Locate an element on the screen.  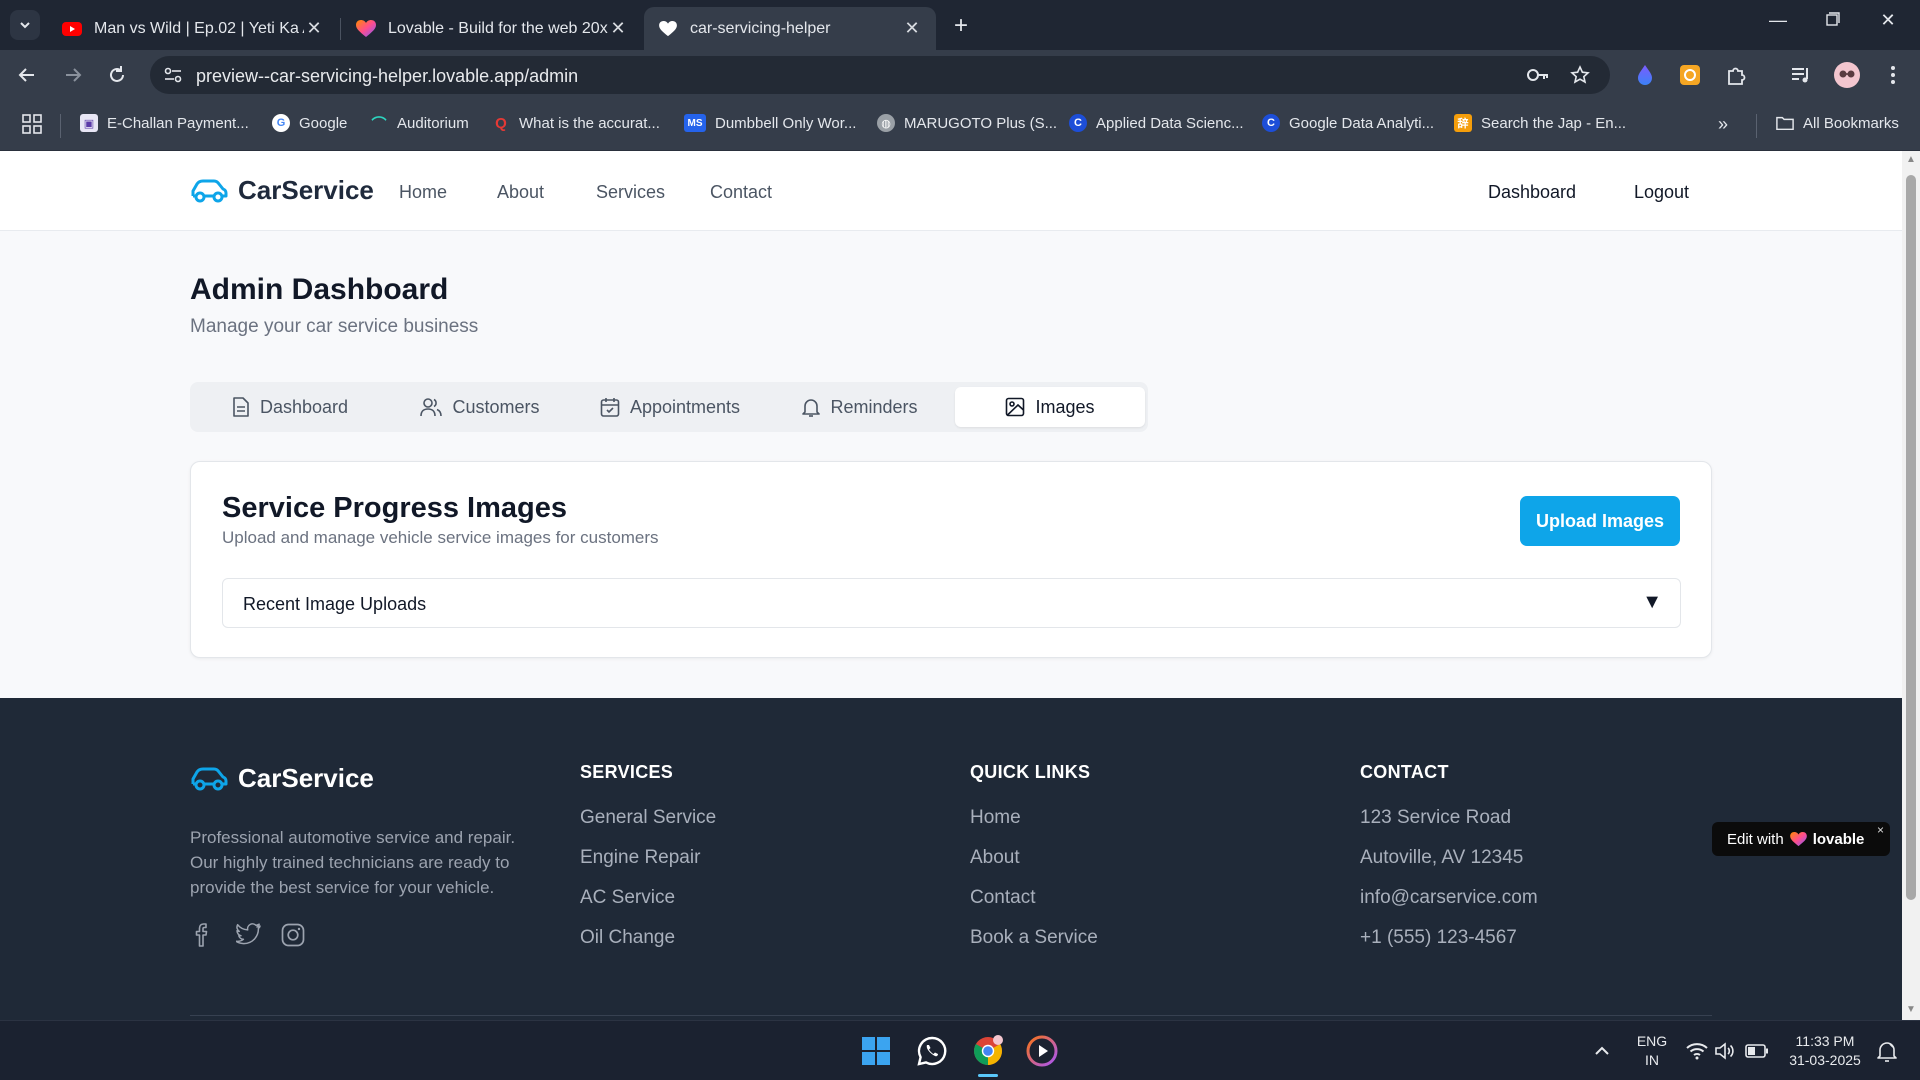
recent-uploads-accordion: Recent Image Uploads ▼ is located at coordinates (951, 603).